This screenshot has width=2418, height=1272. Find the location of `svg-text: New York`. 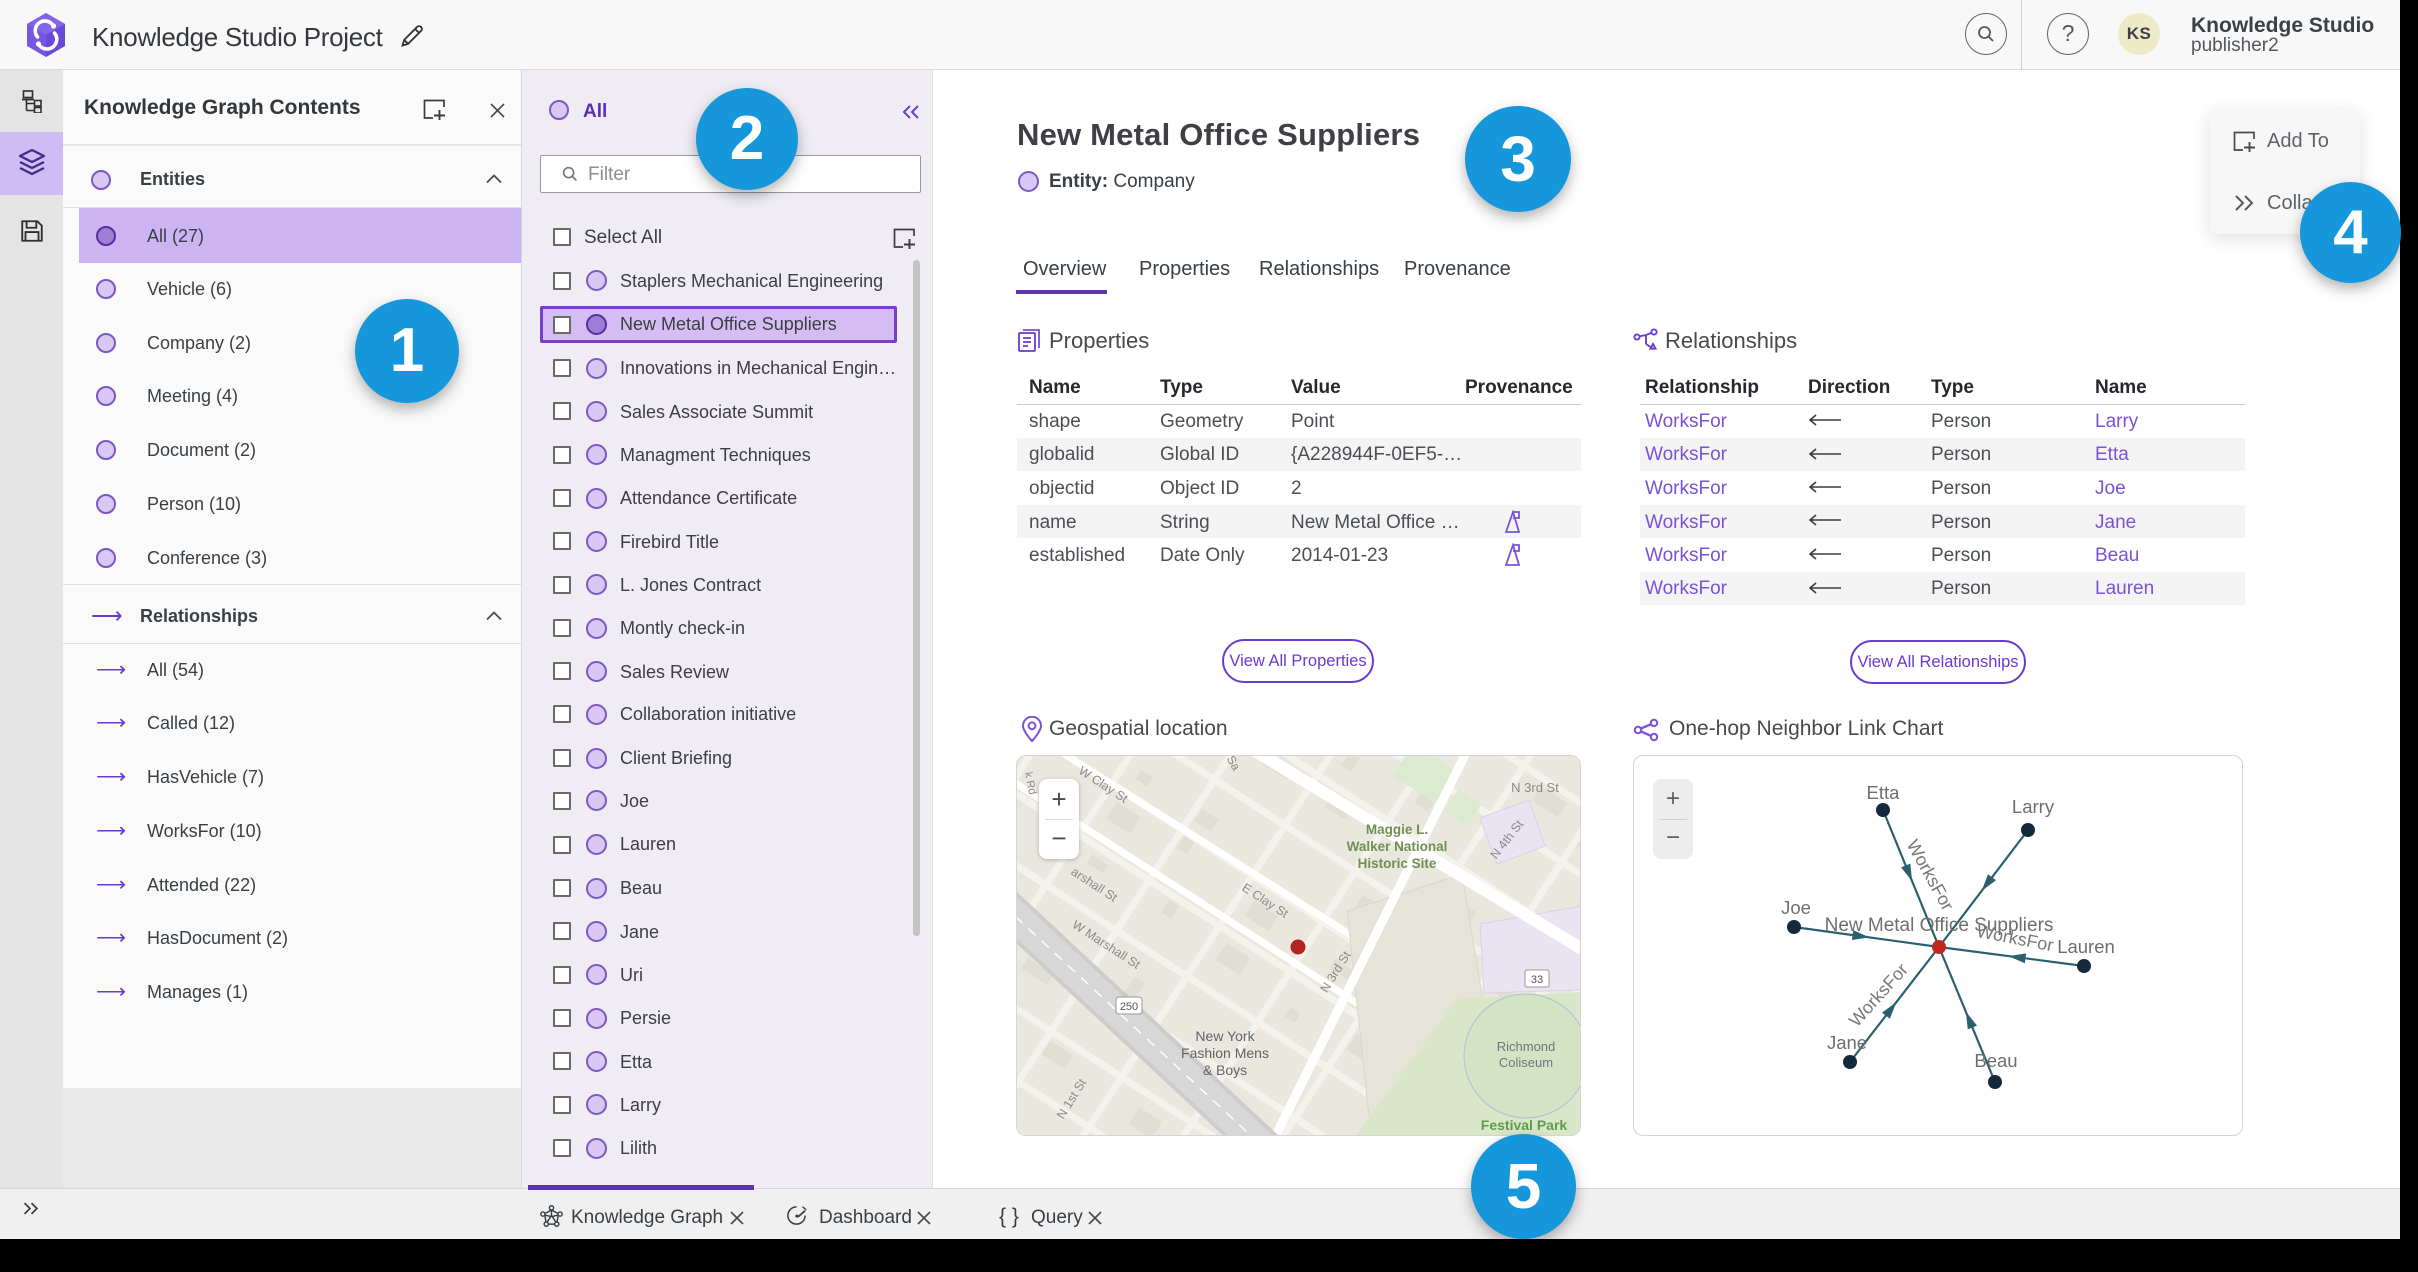

svg-text: New York is located at coordinates (1225, 1036).